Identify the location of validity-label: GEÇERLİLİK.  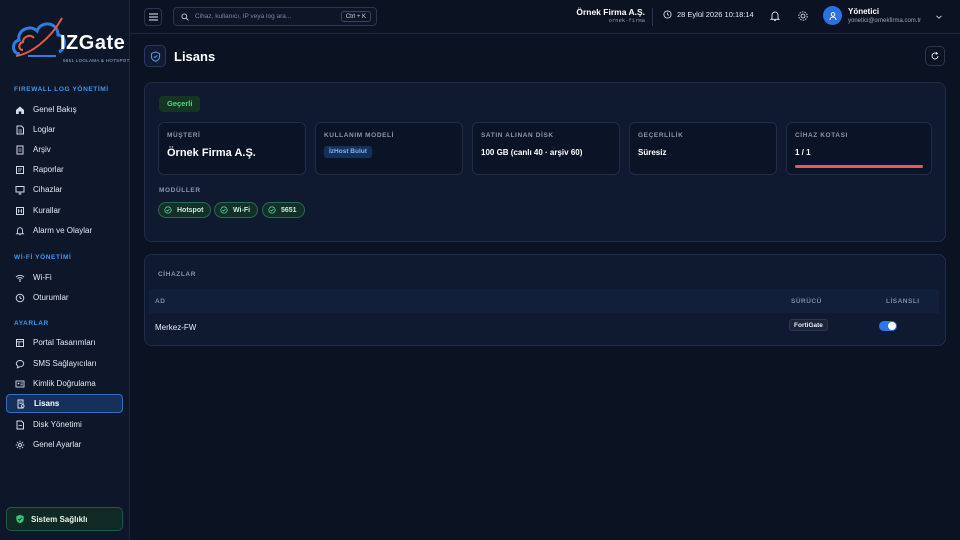
(661, 135).